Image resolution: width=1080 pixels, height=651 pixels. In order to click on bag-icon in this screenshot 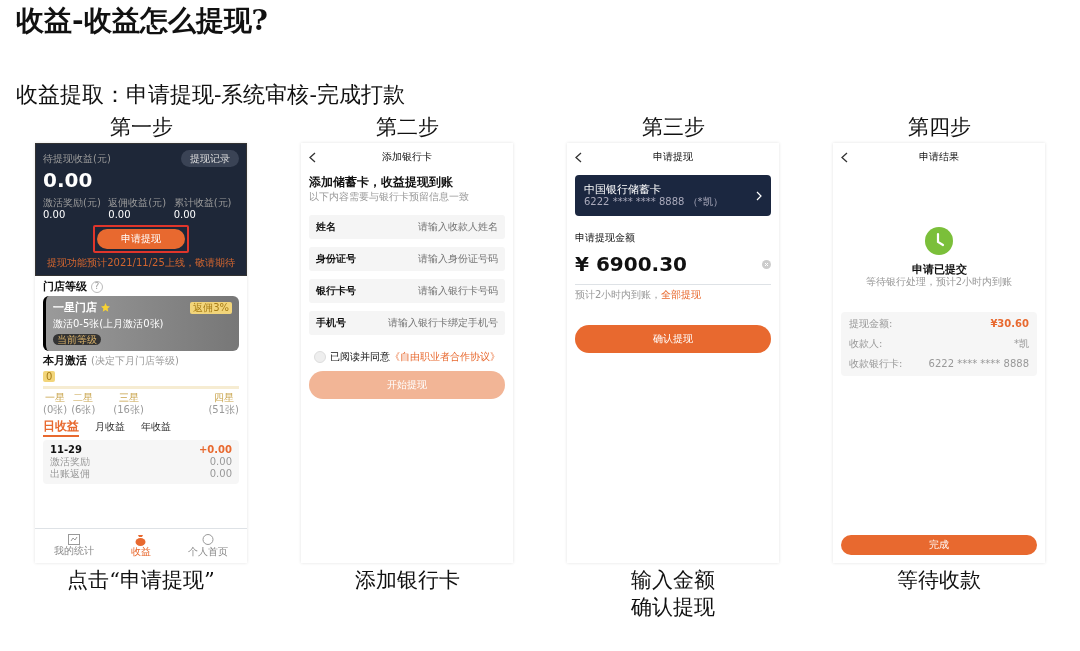, I will do `click(141, 540)`.